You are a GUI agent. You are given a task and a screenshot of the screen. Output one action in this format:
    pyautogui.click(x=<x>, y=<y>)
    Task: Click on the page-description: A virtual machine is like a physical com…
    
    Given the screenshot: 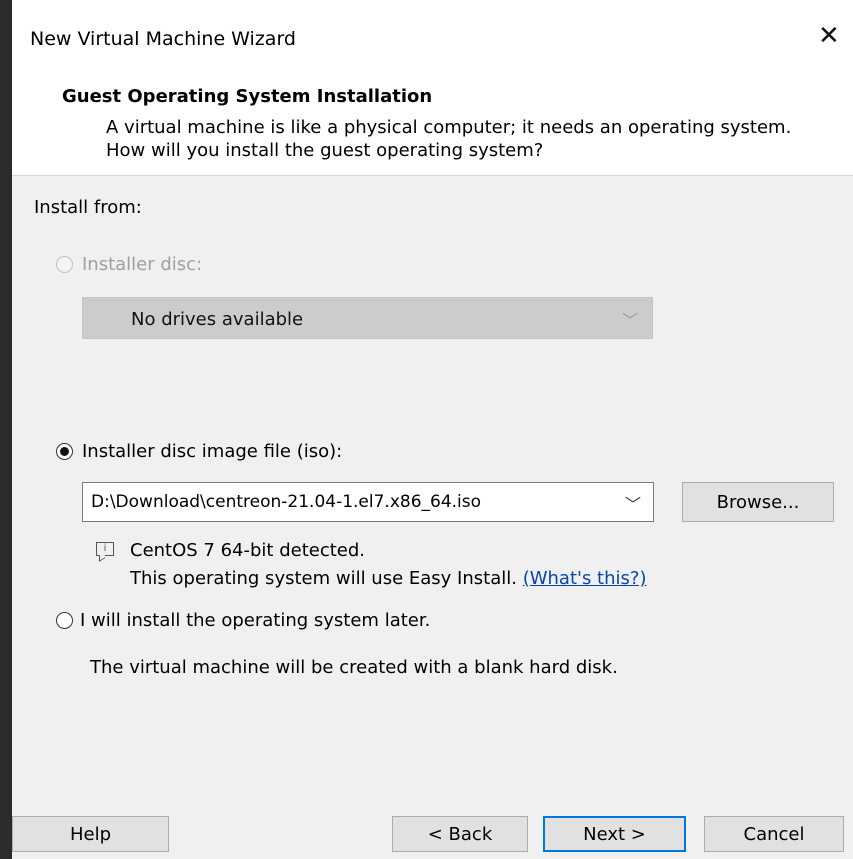 What is the action you would take?
    pyautogui.click(x=449, y=139)
    